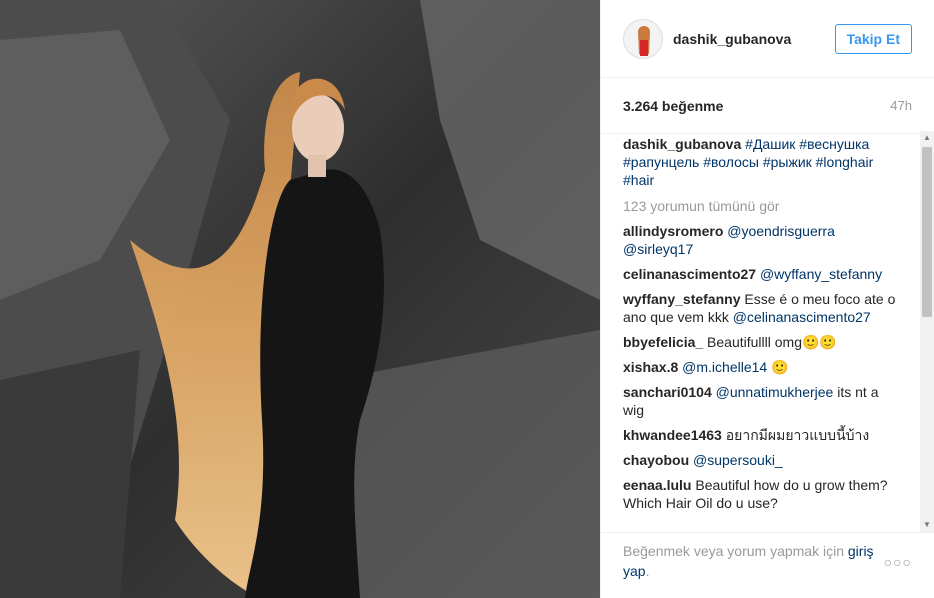 The height and width of the screenshot is (598, 934). Describe the element at coordinates (821, 274) in the screenshot. I see `comment-tags: @wyffany_stefanny` at that location.